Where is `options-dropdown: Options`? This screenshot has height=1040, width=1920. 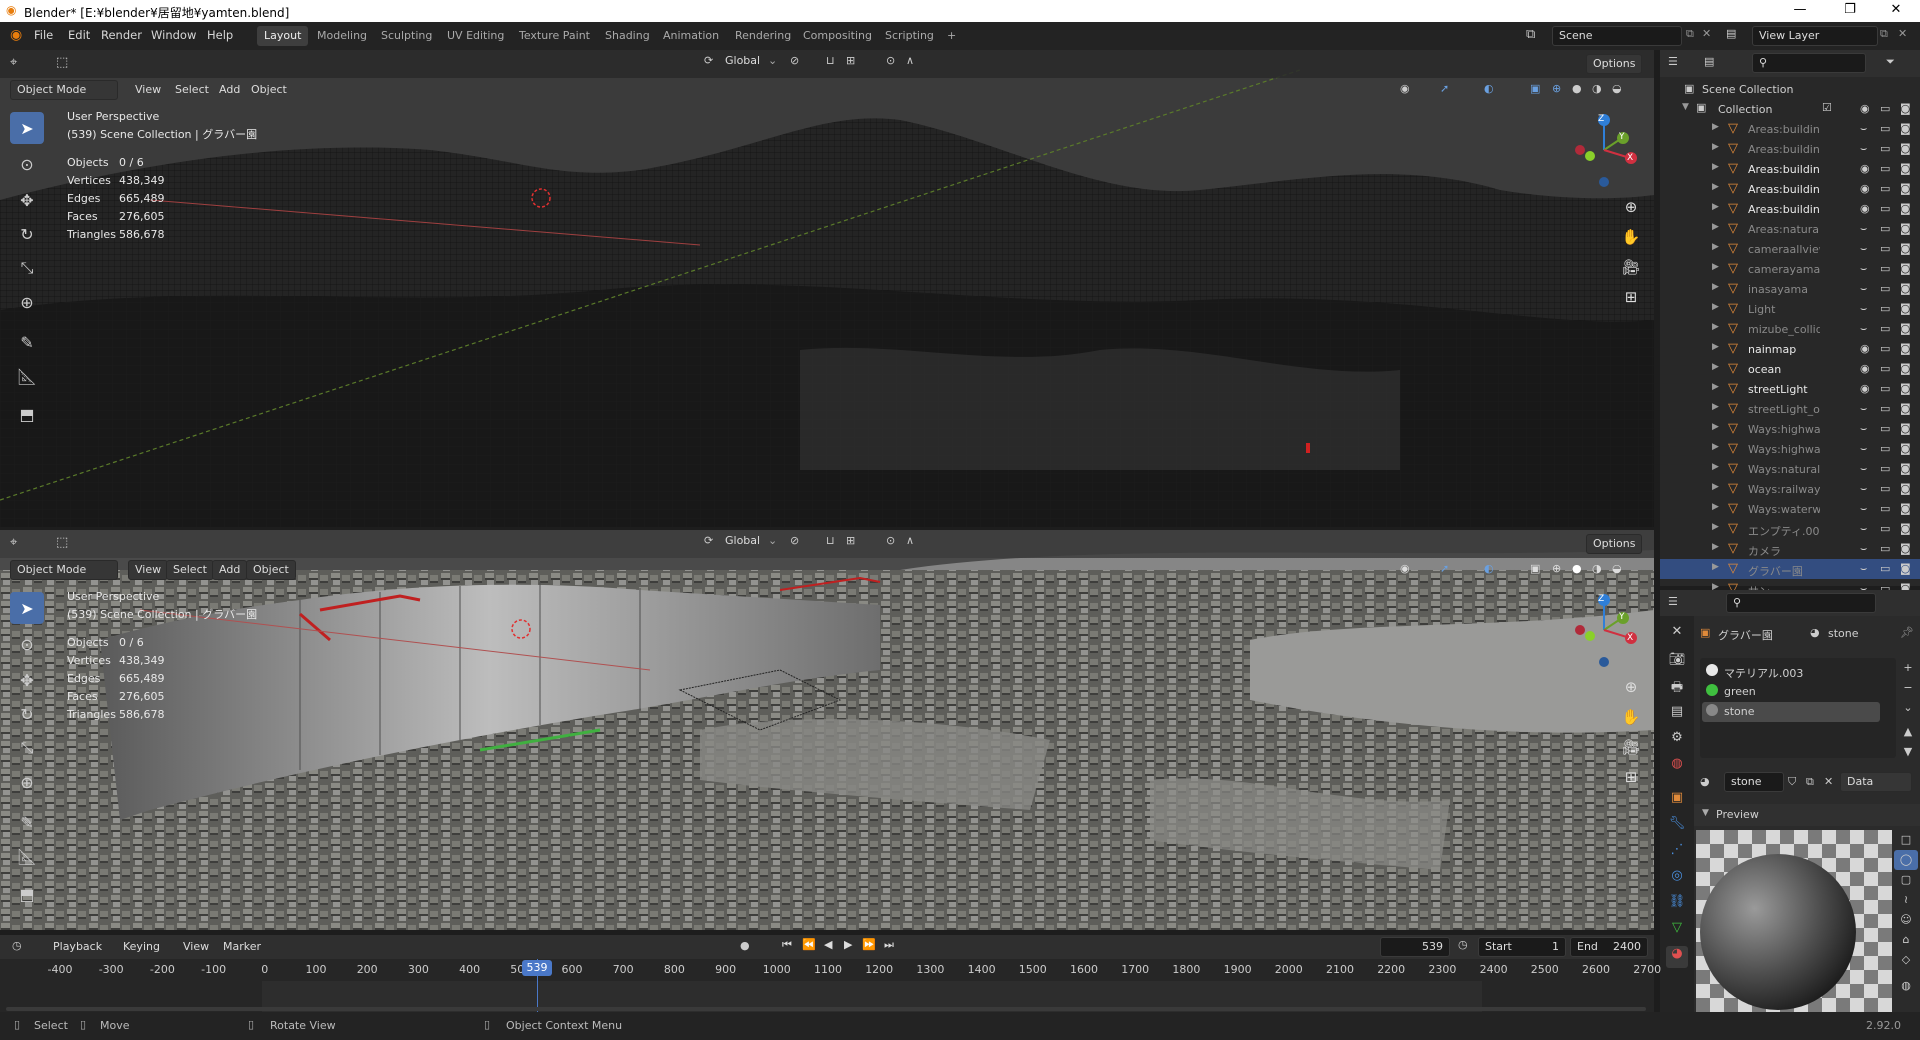 options-dropdown: Options is located at coordinates (1614, 64).